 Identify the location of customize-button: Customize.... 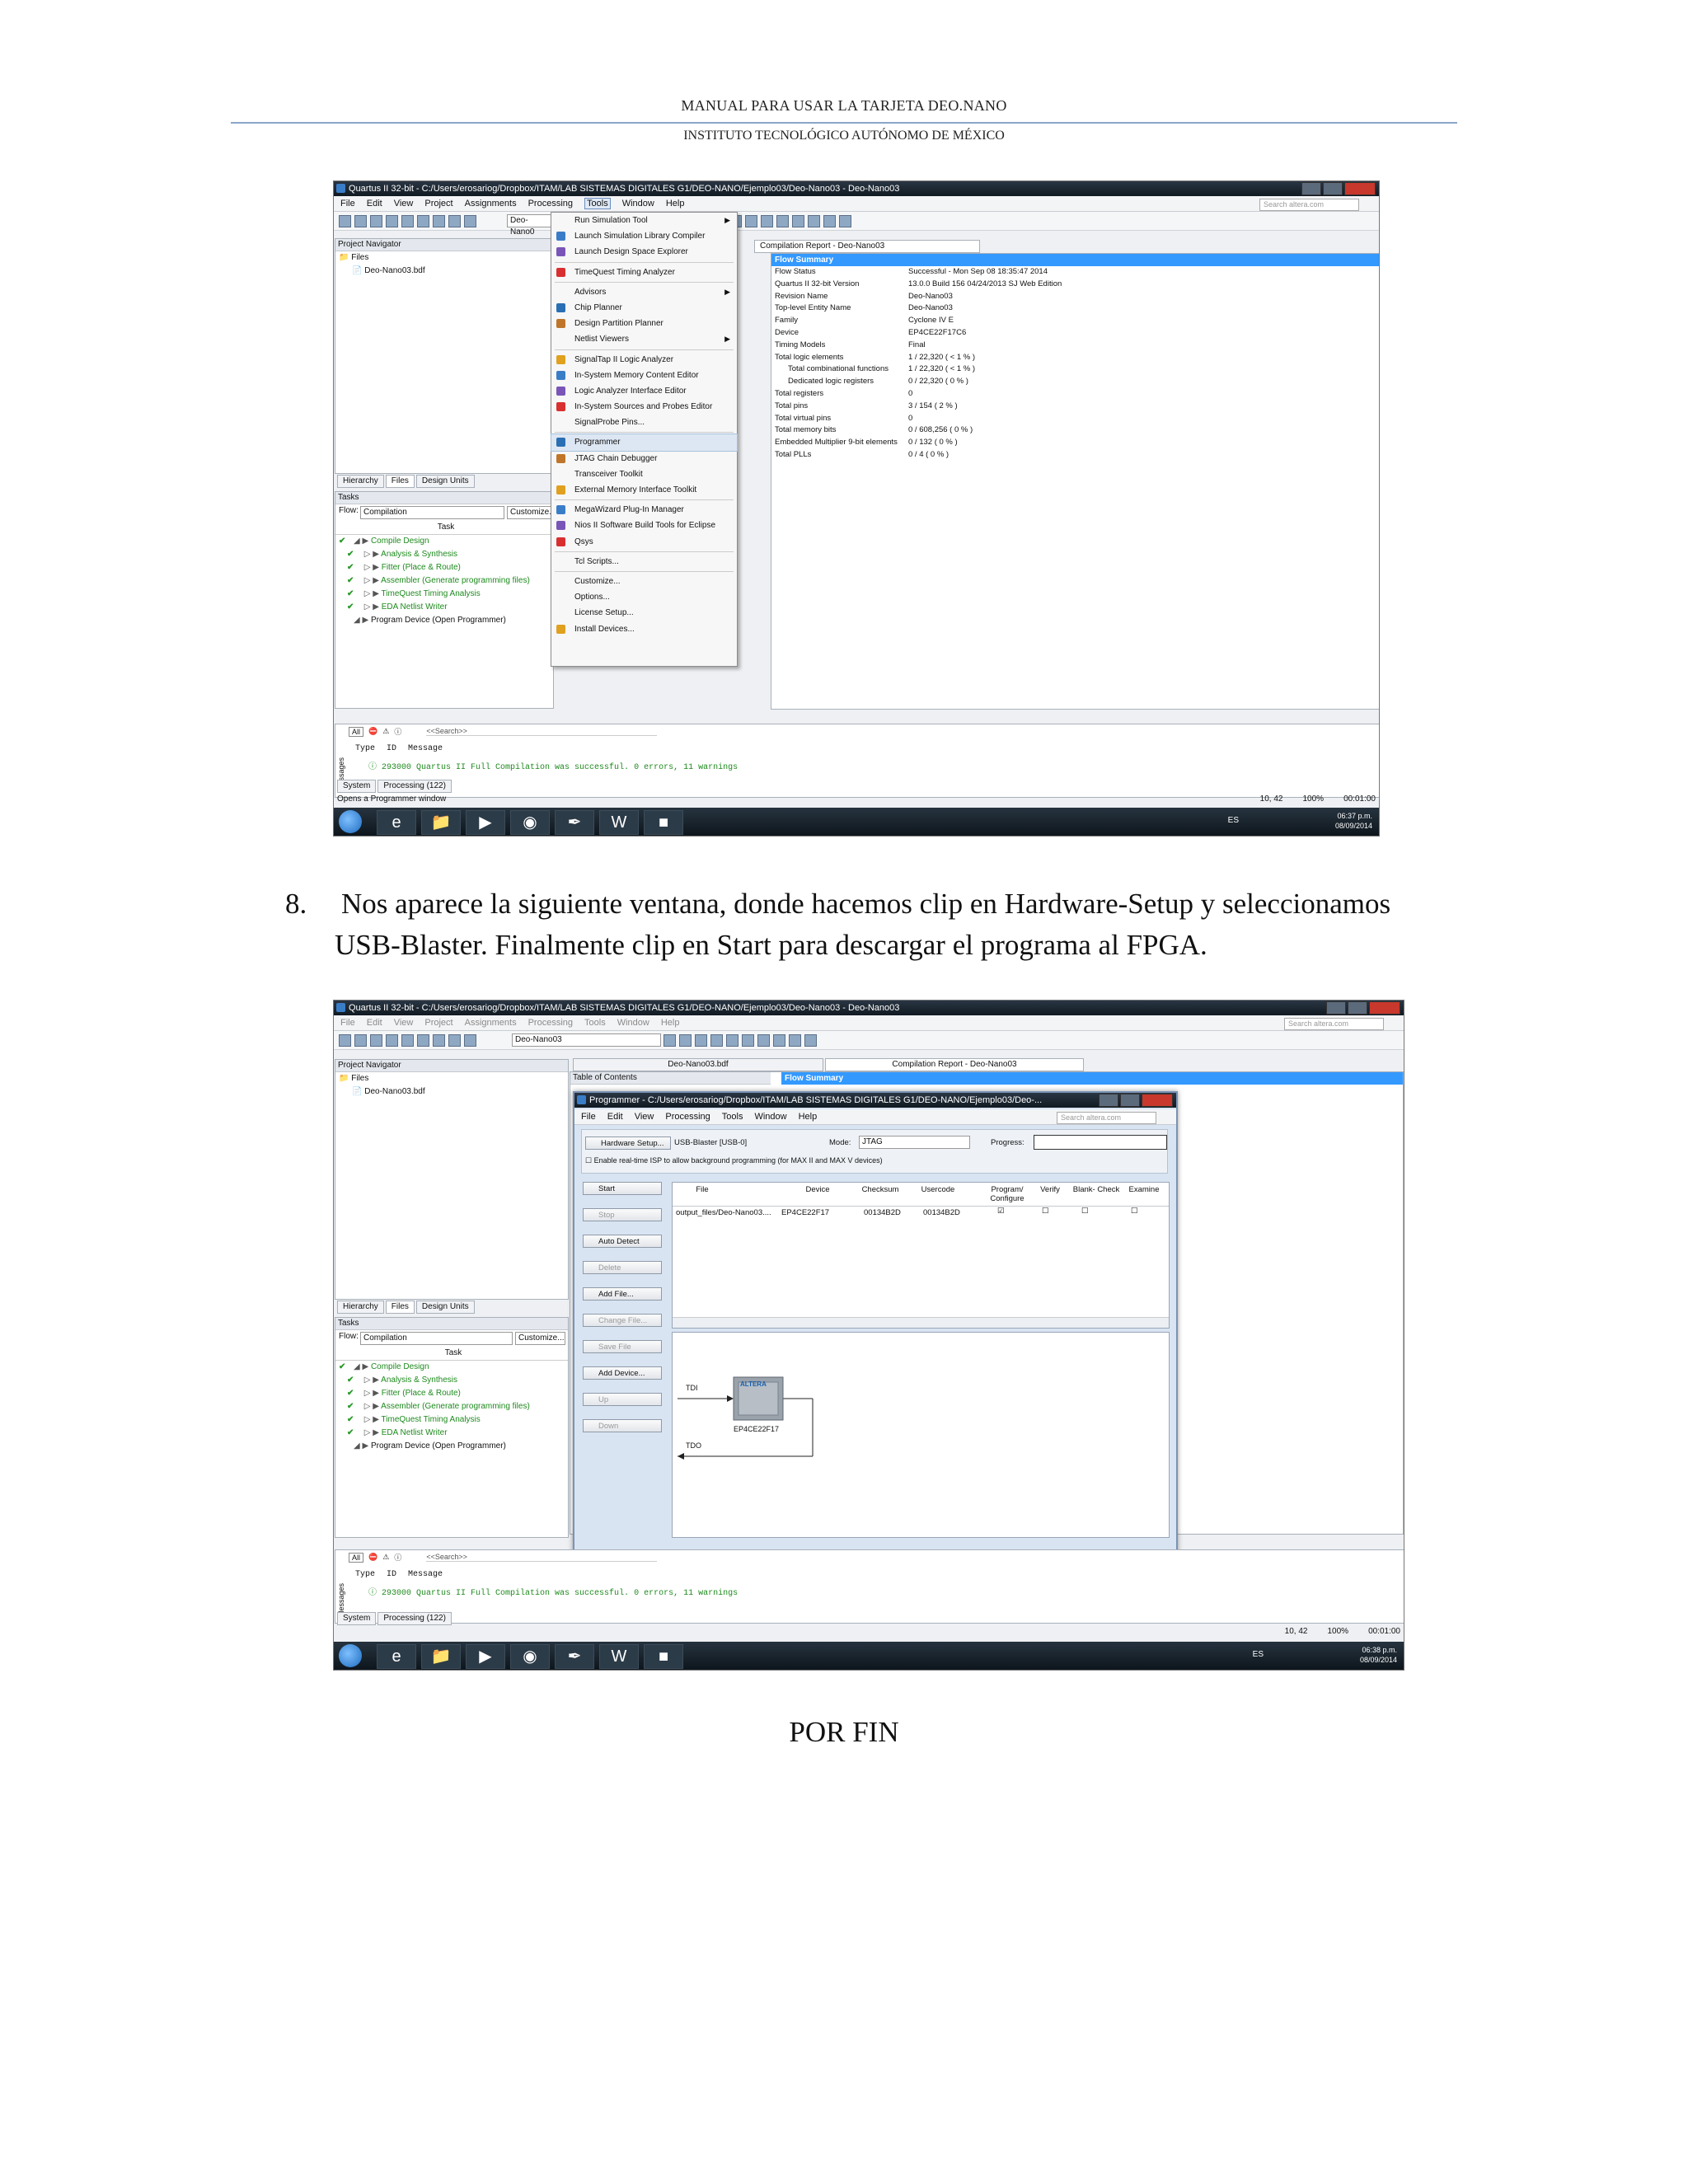
(540, 1338).